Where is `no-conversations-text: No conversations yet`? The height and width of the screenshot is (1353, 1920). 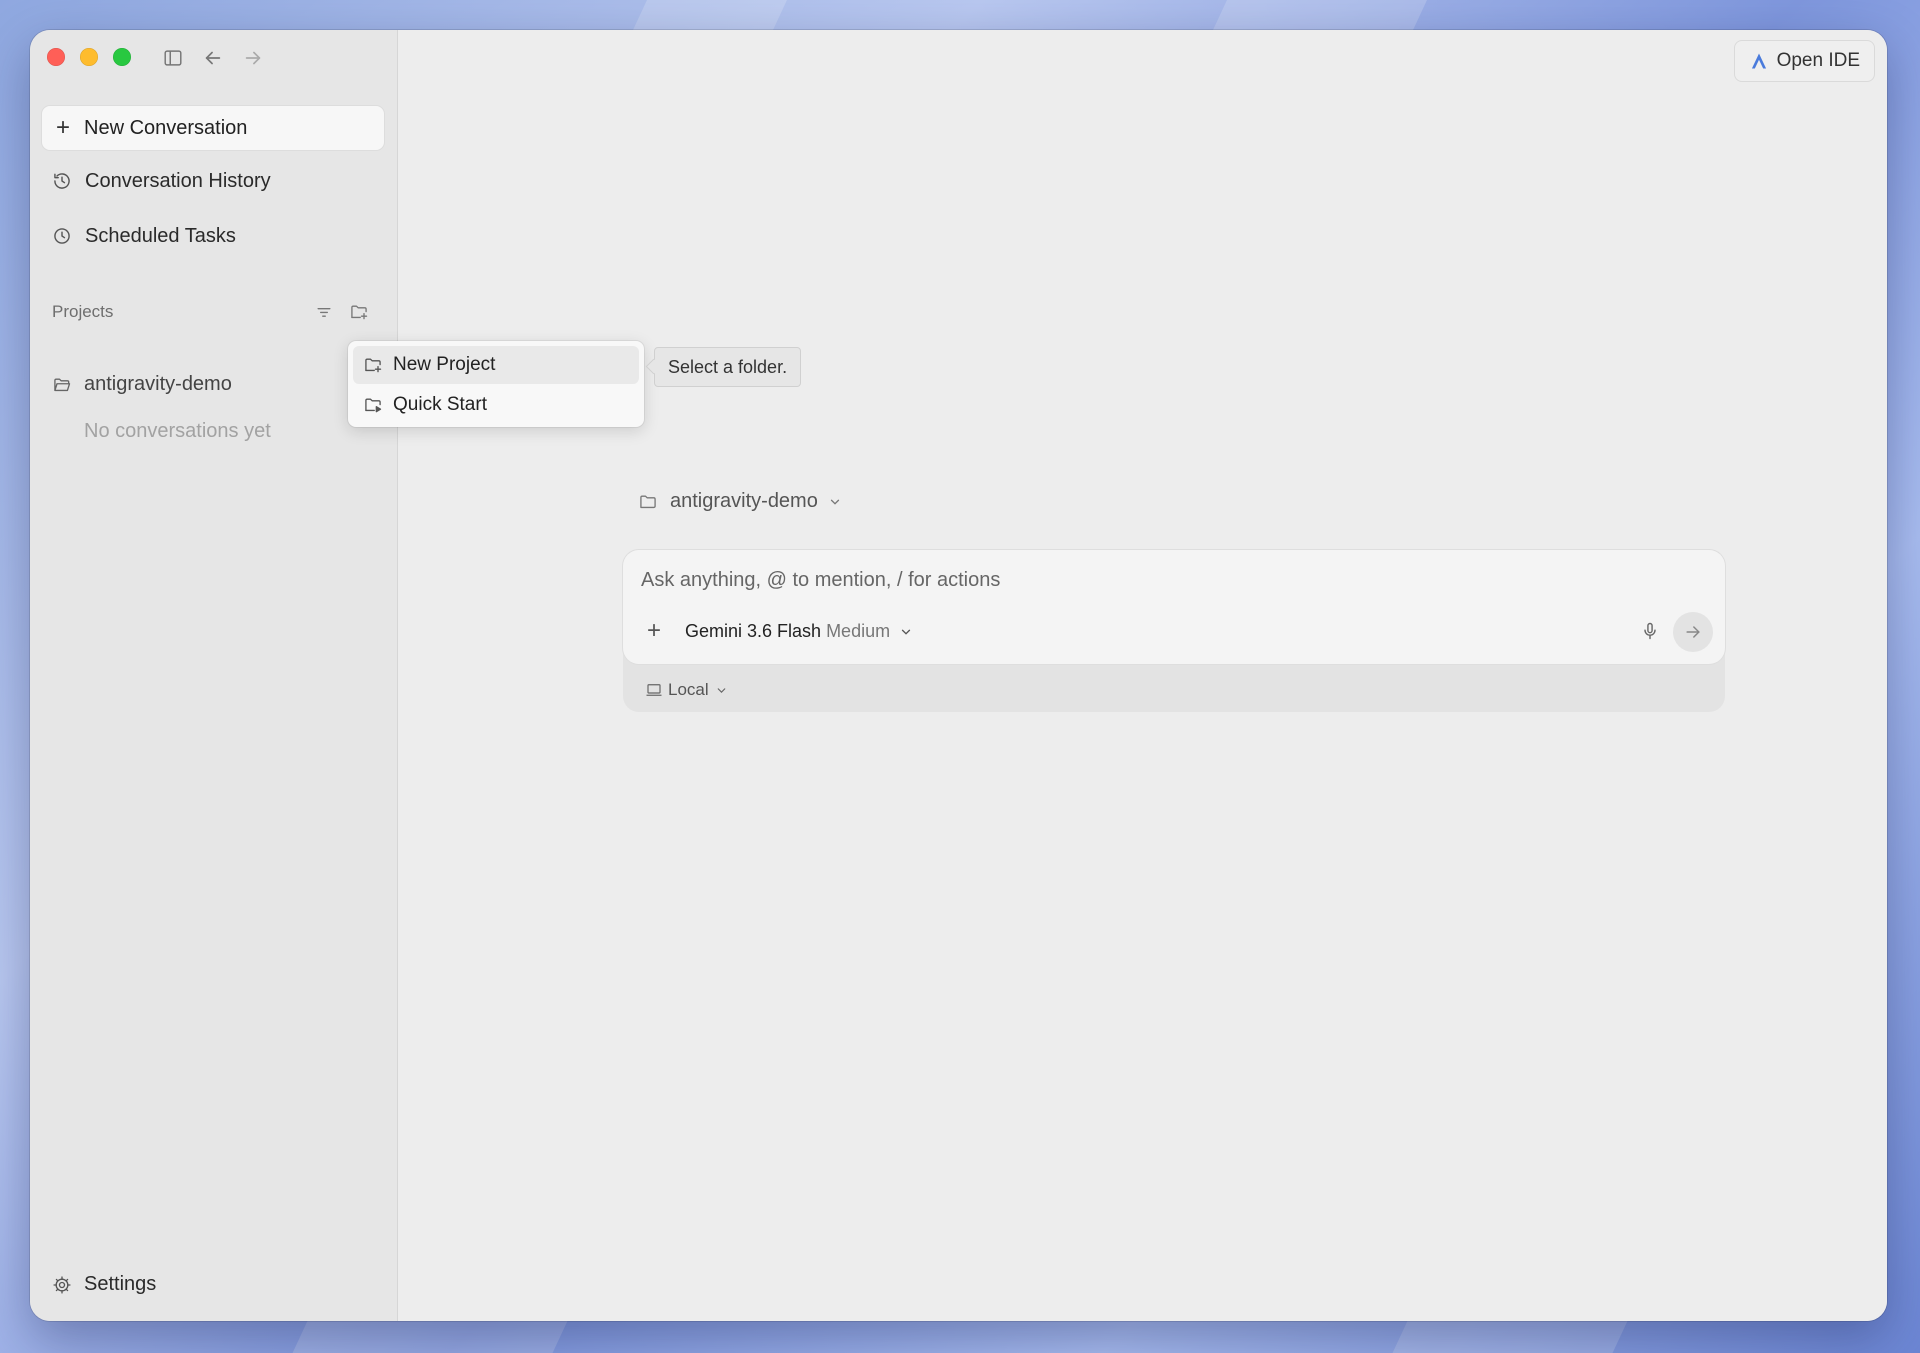 no-conversations-text: No conversations yet is located at coordinates (177, 431).